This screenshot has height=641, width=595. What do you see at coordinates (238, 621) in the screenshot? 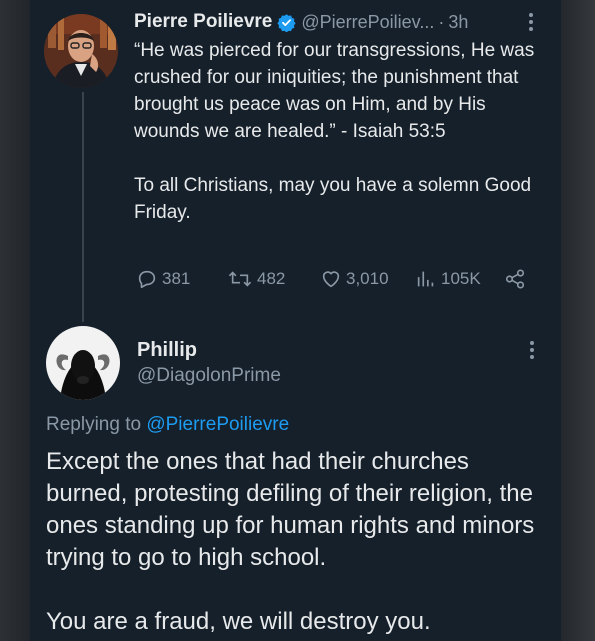
I see `reply-paragraph: You are a fraud, we will destroy you.` at bounding box center [238, 621].